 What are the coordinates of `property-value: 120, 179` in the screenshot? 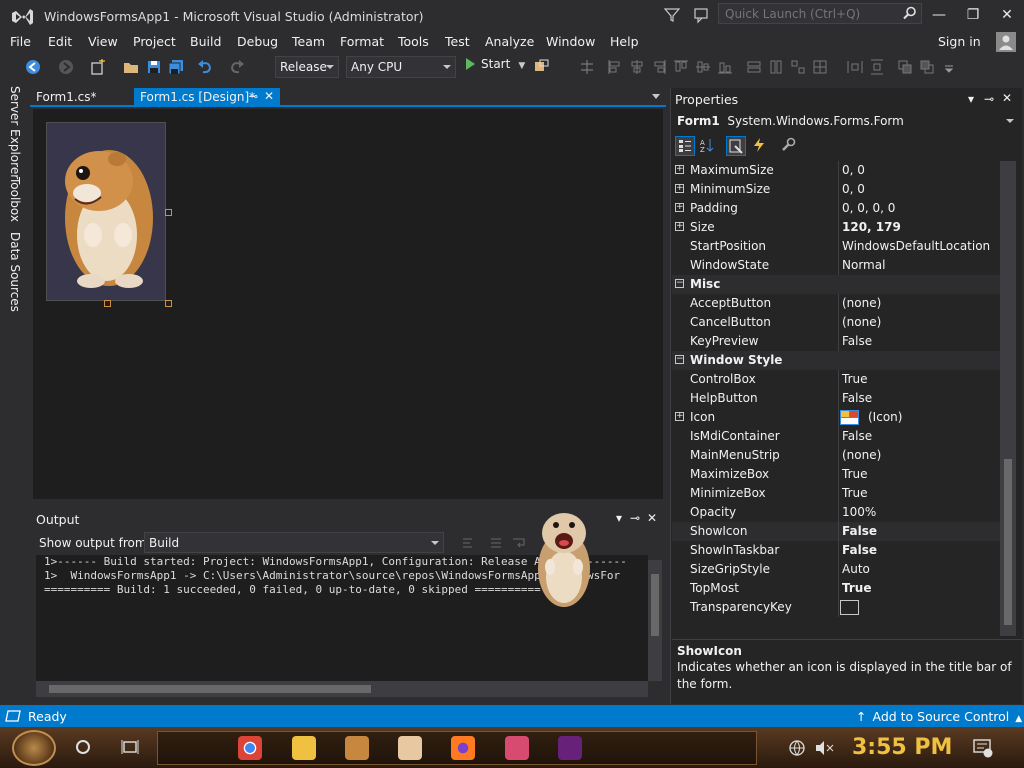 It's located at (871, 227).